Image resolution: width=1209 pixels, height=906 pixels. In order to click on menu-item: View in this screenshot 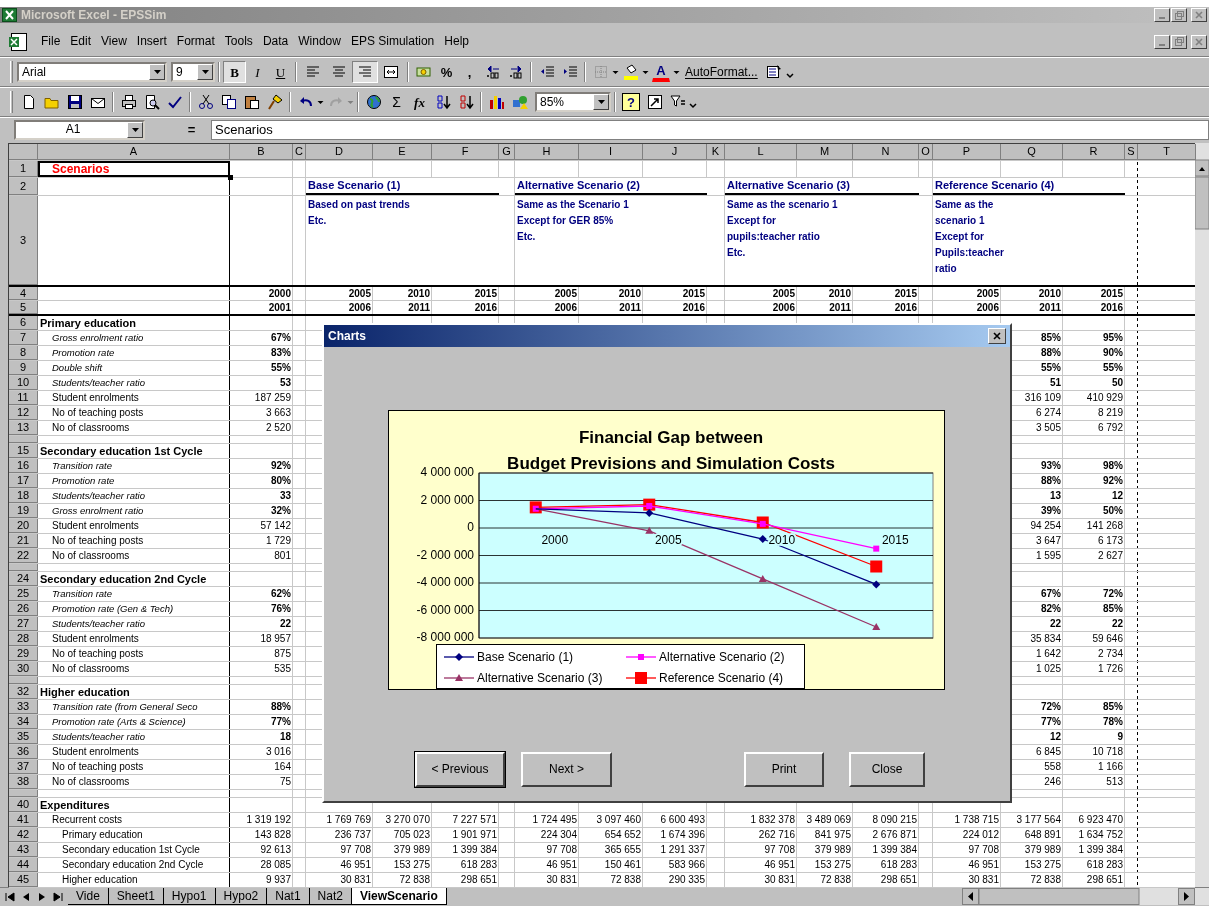, I will do `click(114, 41)`.